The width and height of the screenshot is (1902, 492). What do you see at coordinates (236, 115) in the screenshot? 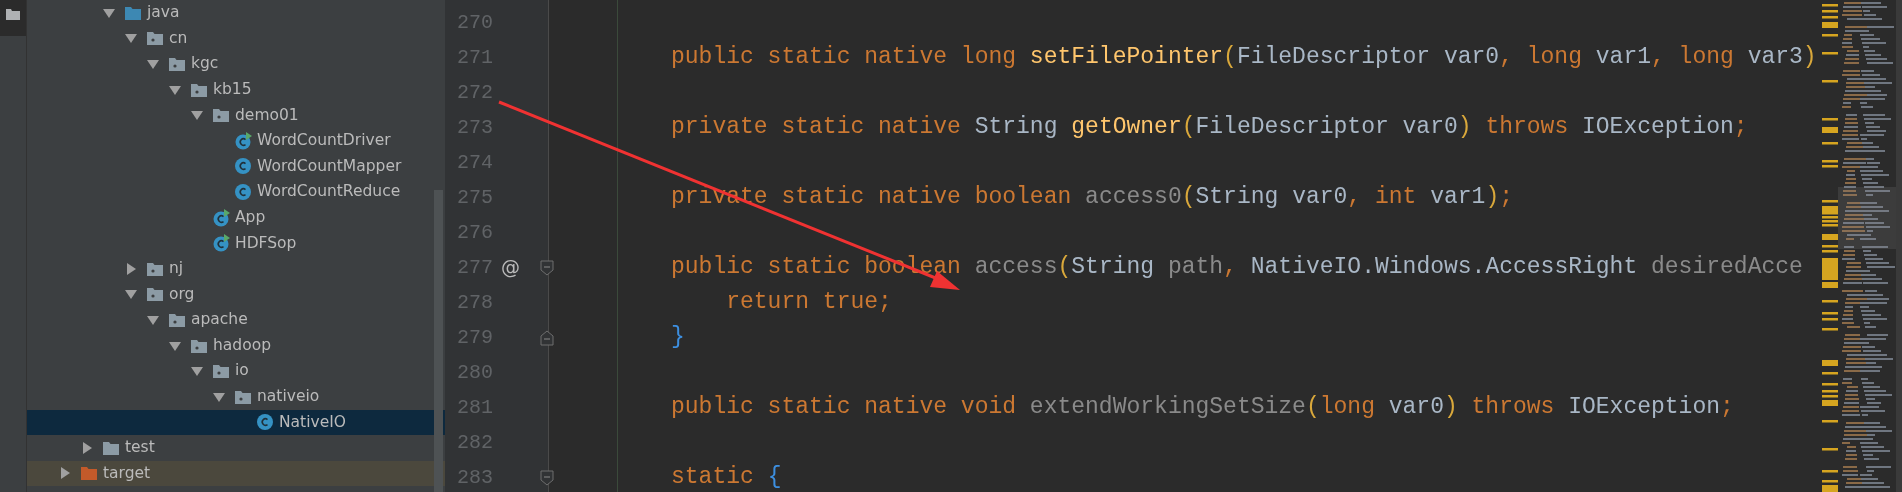
I see `tree-item: demo01` at bounding box center [236, 115].